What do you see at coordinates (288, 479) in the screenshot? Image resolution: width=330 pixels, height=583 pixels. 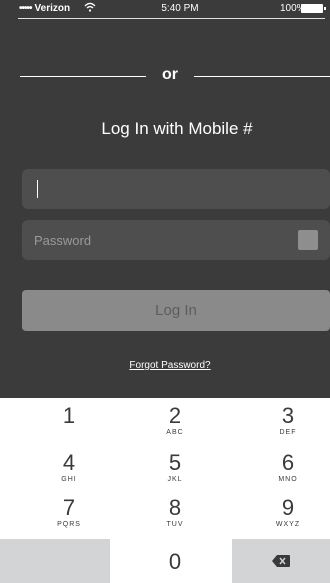 I see `key-letters: MNO` at bounding box center [288, 479].